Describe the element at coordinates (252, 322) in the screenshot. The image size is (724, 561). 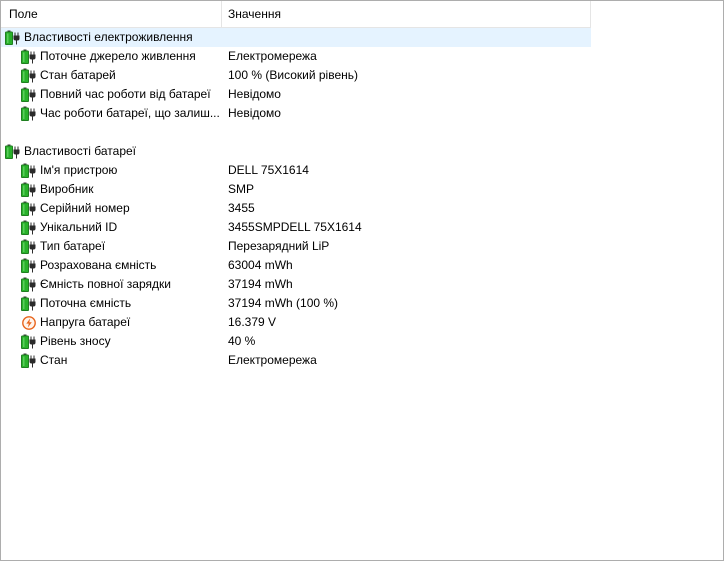
I see `property-value: 16.379 V` at that location.